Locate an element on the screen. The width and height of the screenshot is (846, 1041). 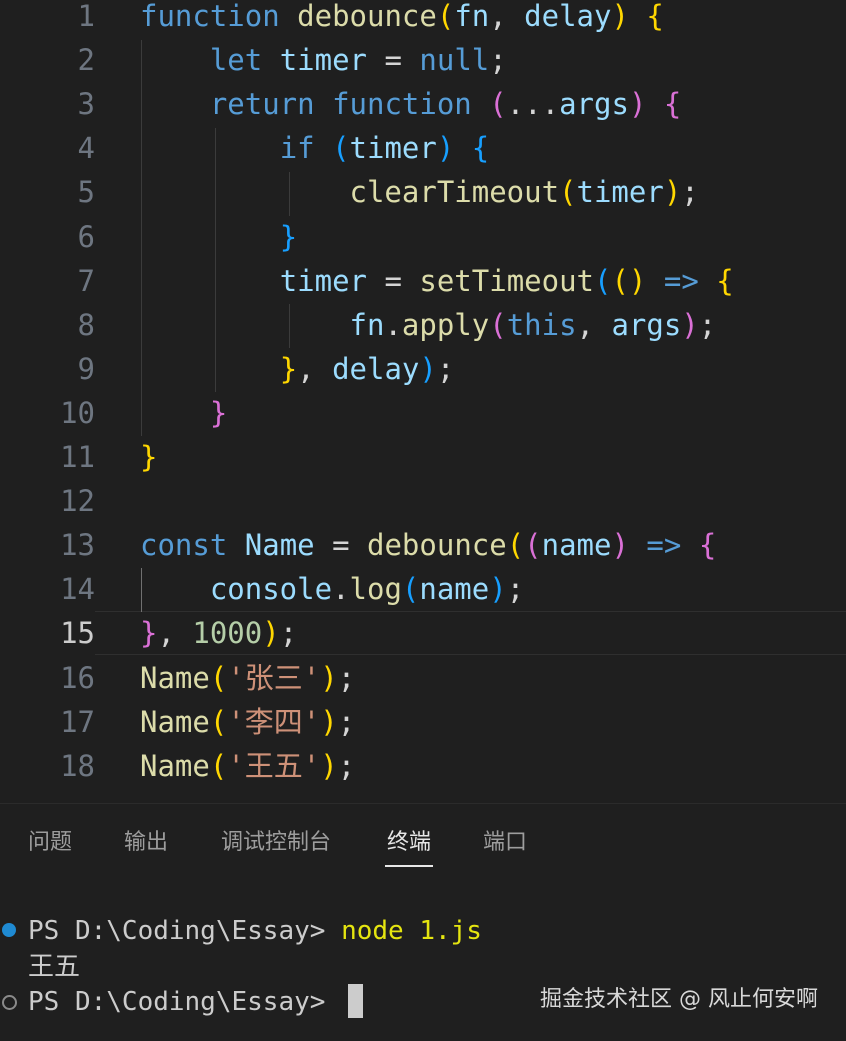
line-number: 12 is located at coordinates (77, 501).